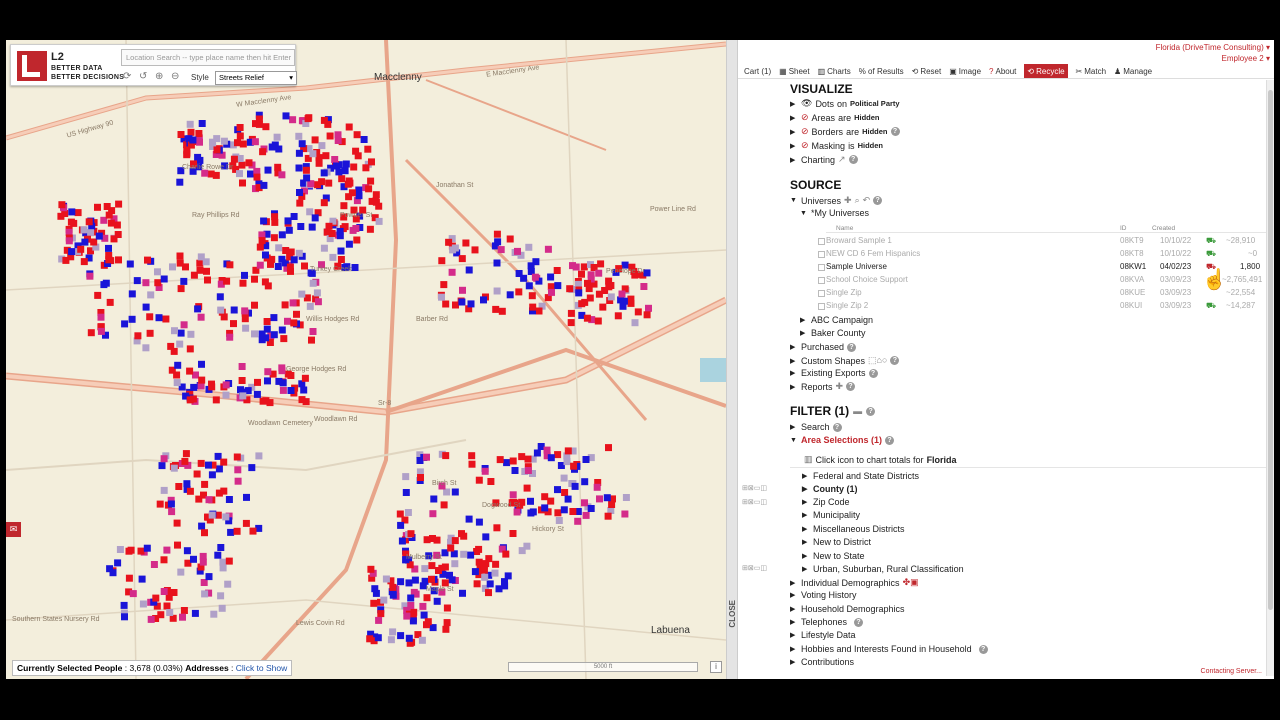 This screenshot has width=1280, height=720. What do you see at coordinates (823, 635) in the screenshot?
I see `filter-lifestyle-data: ▶ Lifestyle Data` at bounding box center [823, 635].